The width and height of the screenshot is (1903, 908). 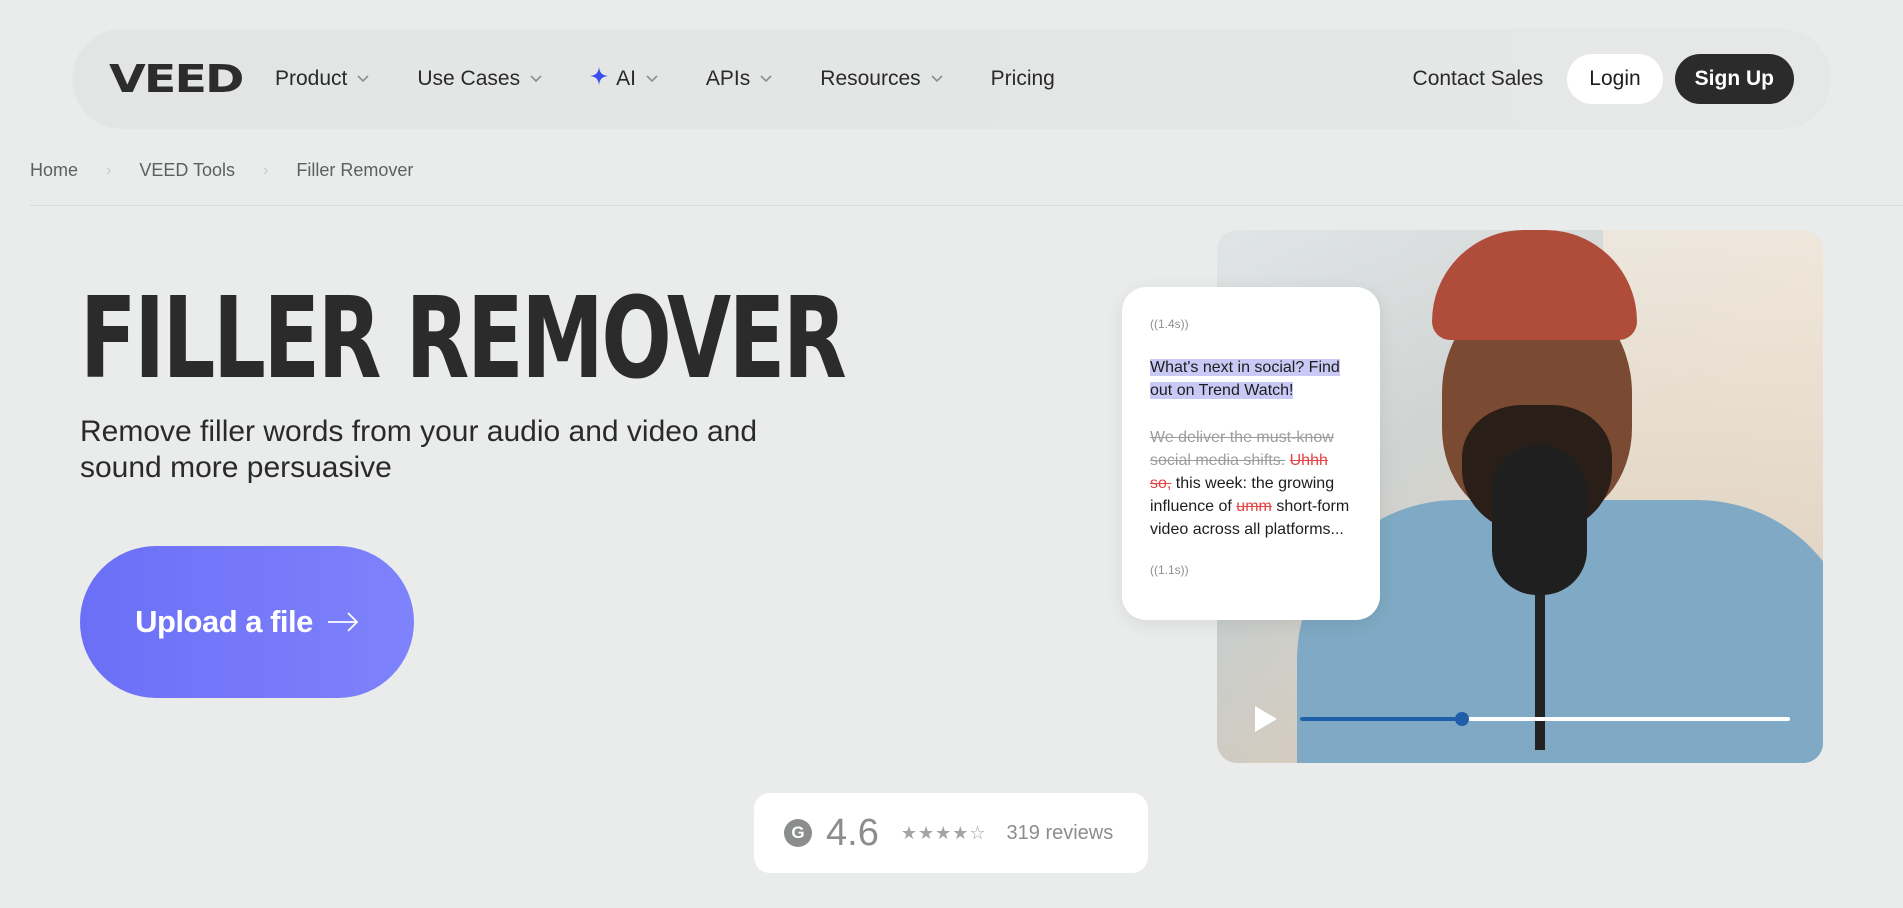 What do you see at coordinates (469, 78) in the screenshot?
I see `nav-use-cases-label: Use Cases` at bounding box center [469, 78].